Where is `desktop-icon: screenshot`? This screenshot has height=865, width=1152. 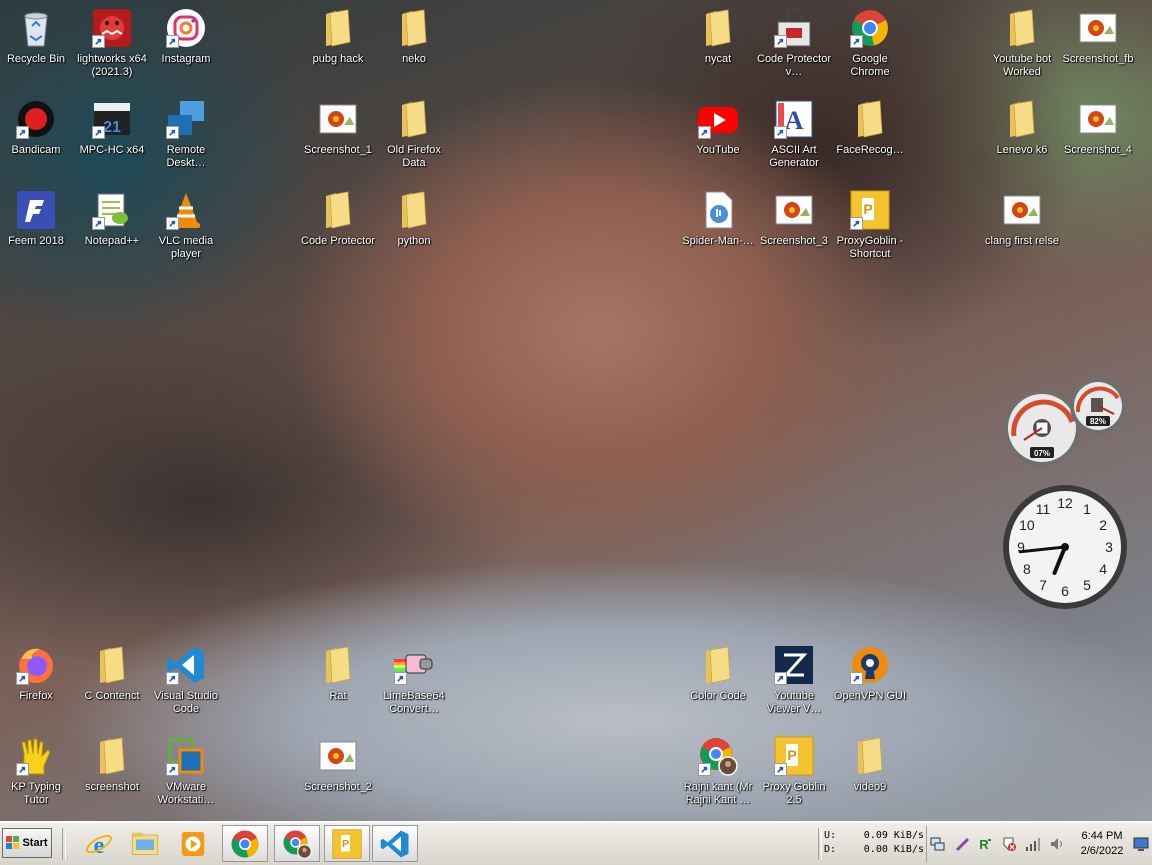
desktop-icon: screenshot is located at coordinates (112, 762).